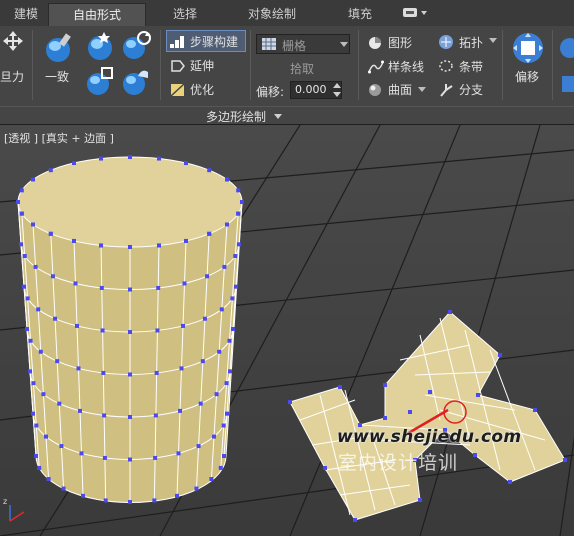 The height and width of the screenshot is (536, 574). I want to click on conform-brush-relax-icon, so click(136, 82).